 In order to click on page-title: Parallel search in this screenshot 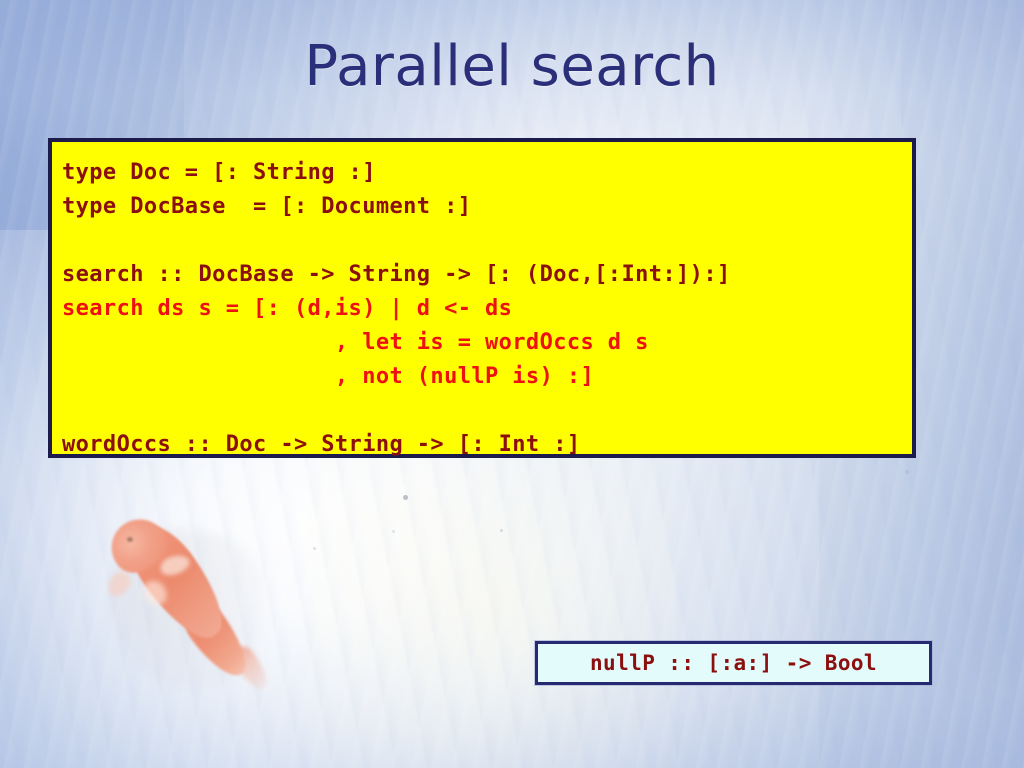, I will do `click(512, 66)`.